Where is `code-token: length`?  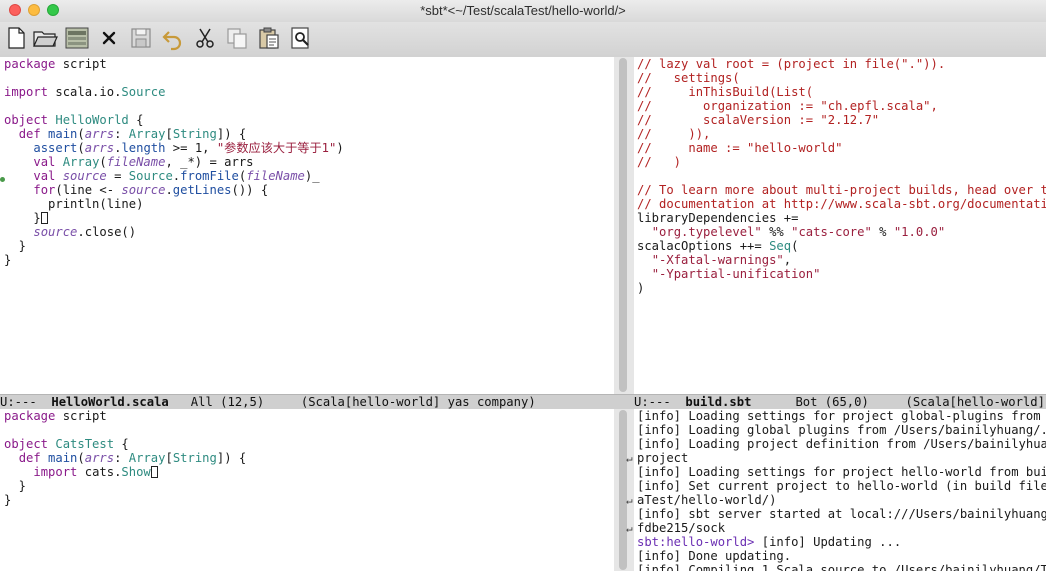 code-token: length is located at coordinates (143, 148).